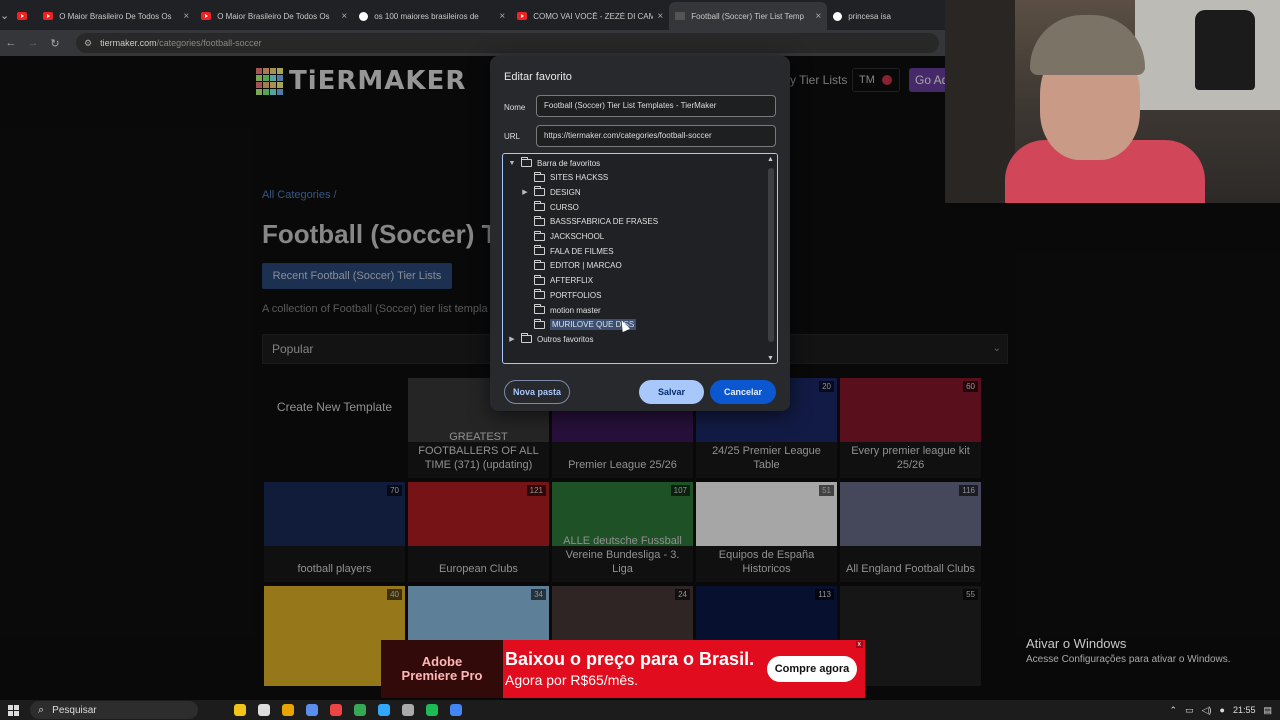 The height and width of the screenshot is (720, 1280). What do you see at coordinates (770, 358) in the screenshot?
I see `scroll-down-icon: ▼` at bounding box center [770, 358].